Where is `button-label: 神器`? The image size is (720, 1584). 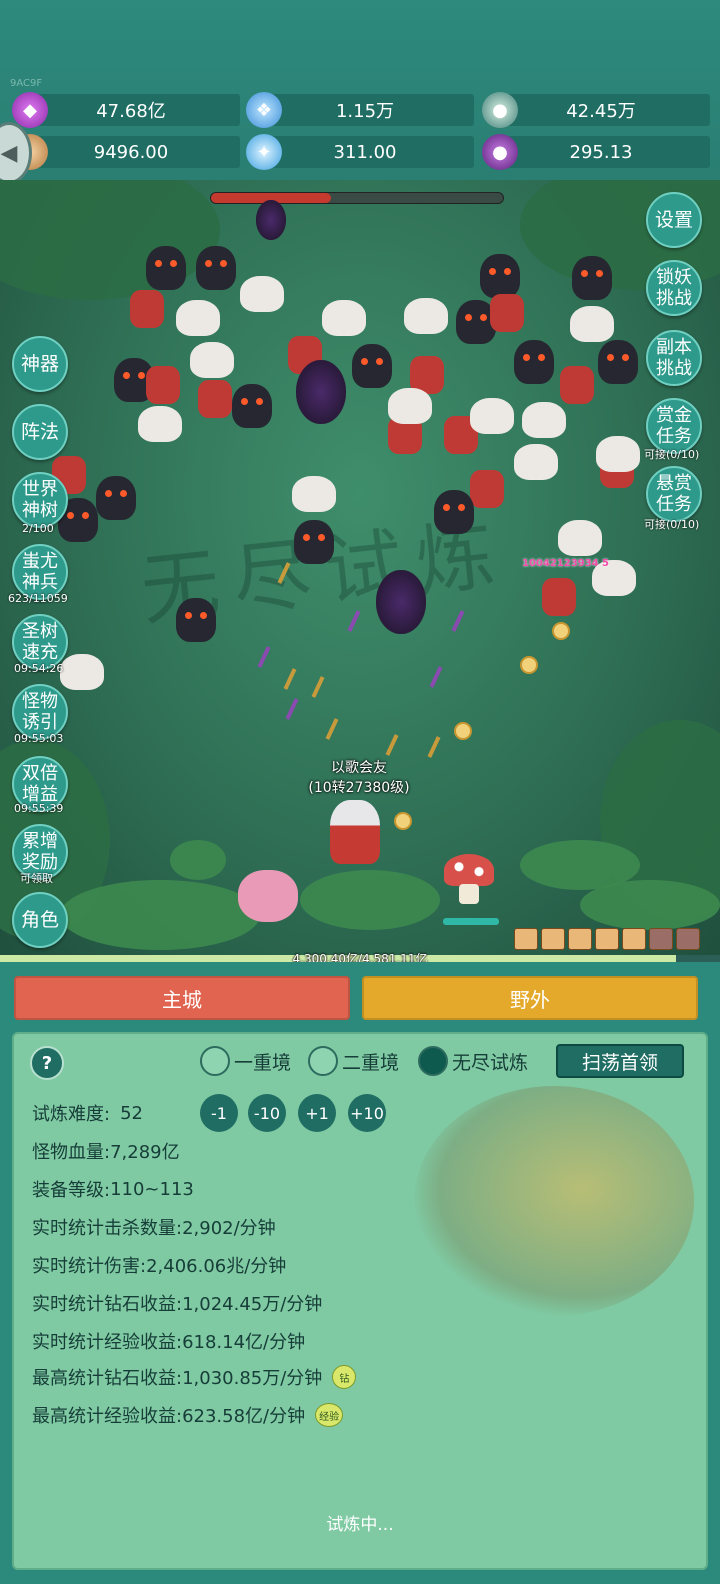 button-label: 神器 is located at coordinates (39, 363).